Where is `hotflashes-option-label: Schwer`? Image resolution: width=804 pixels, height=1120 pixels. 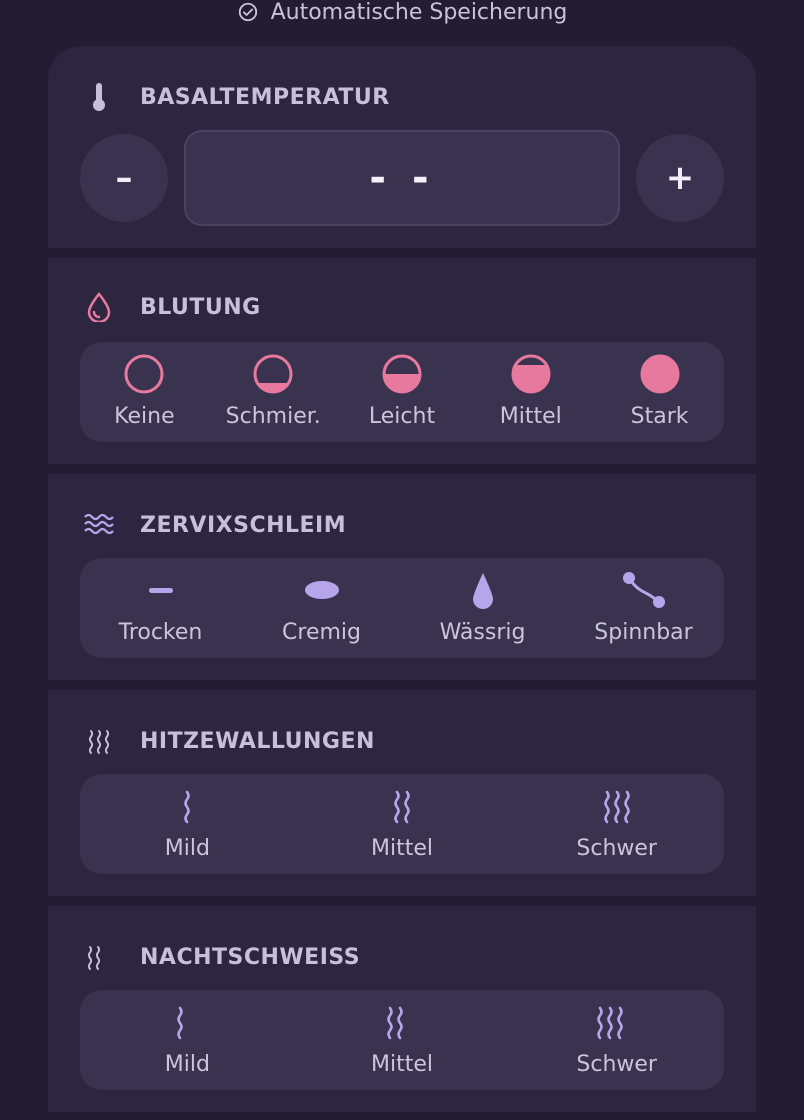 hotflashes-option-label: Schwer is located at coordinates (616, 848).